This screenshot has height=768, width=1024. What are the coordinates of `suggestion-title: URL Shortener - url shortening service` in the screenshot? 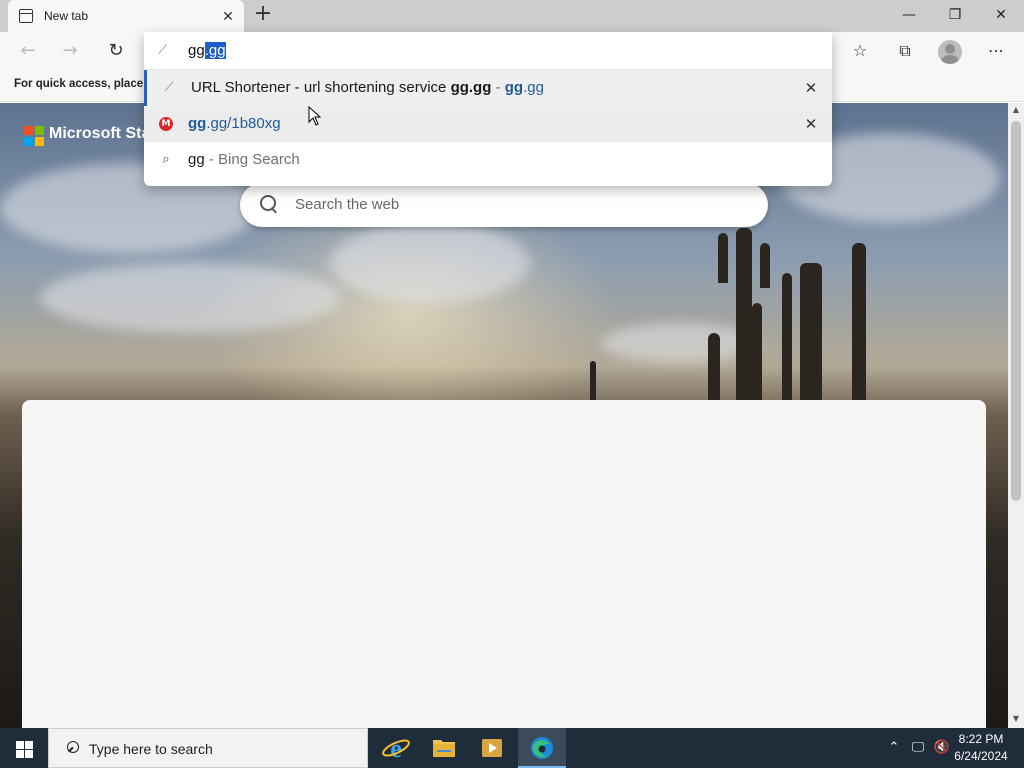 It's located at (321, 87).